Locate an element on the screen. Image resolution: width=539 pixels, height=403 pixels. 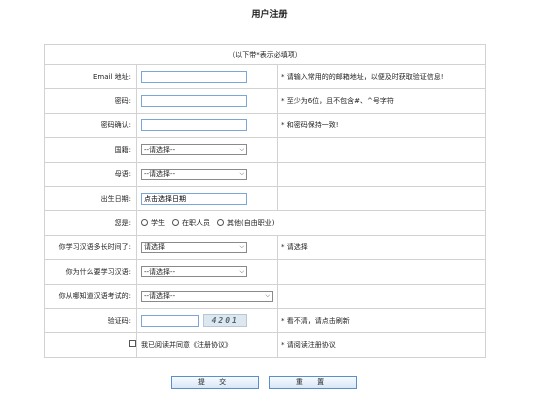
study-reason-row: 你为什么要学习汉语: --请选择-- ⌵ is located at coordinates (265, 272).